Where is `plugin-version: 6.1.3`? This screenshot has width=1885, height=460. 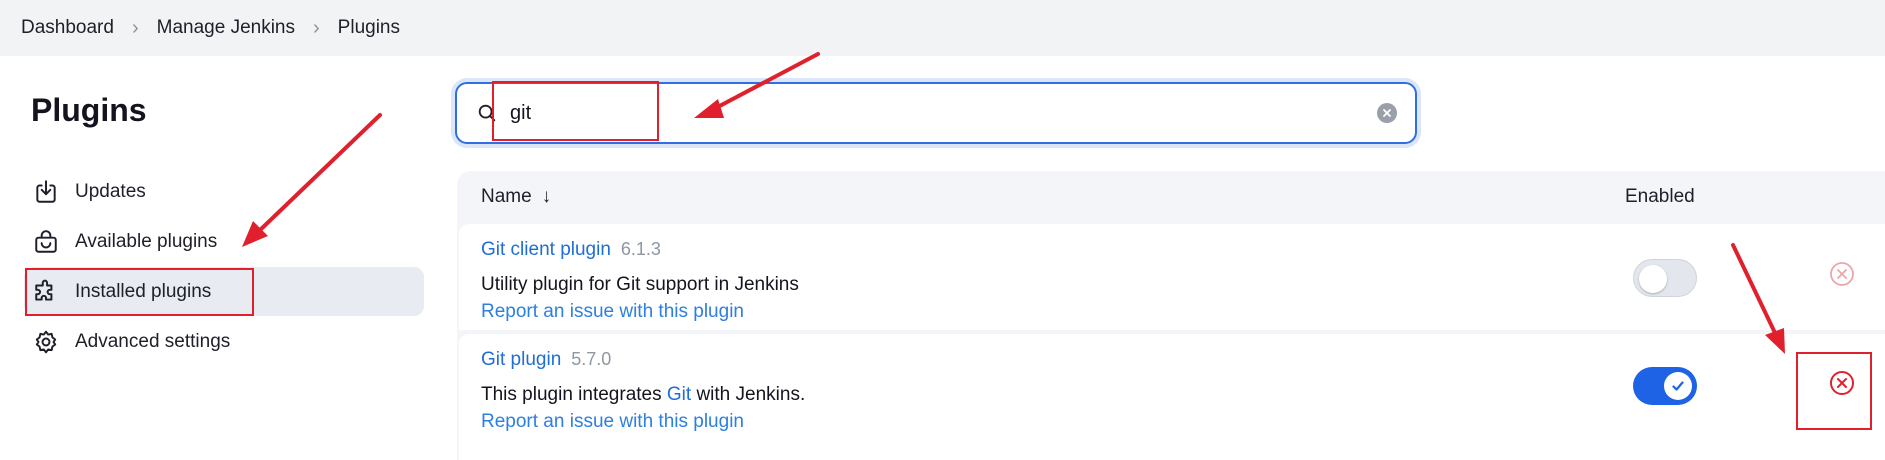
plugin-version: 6.1.3 is located at coordinates (640, 249).